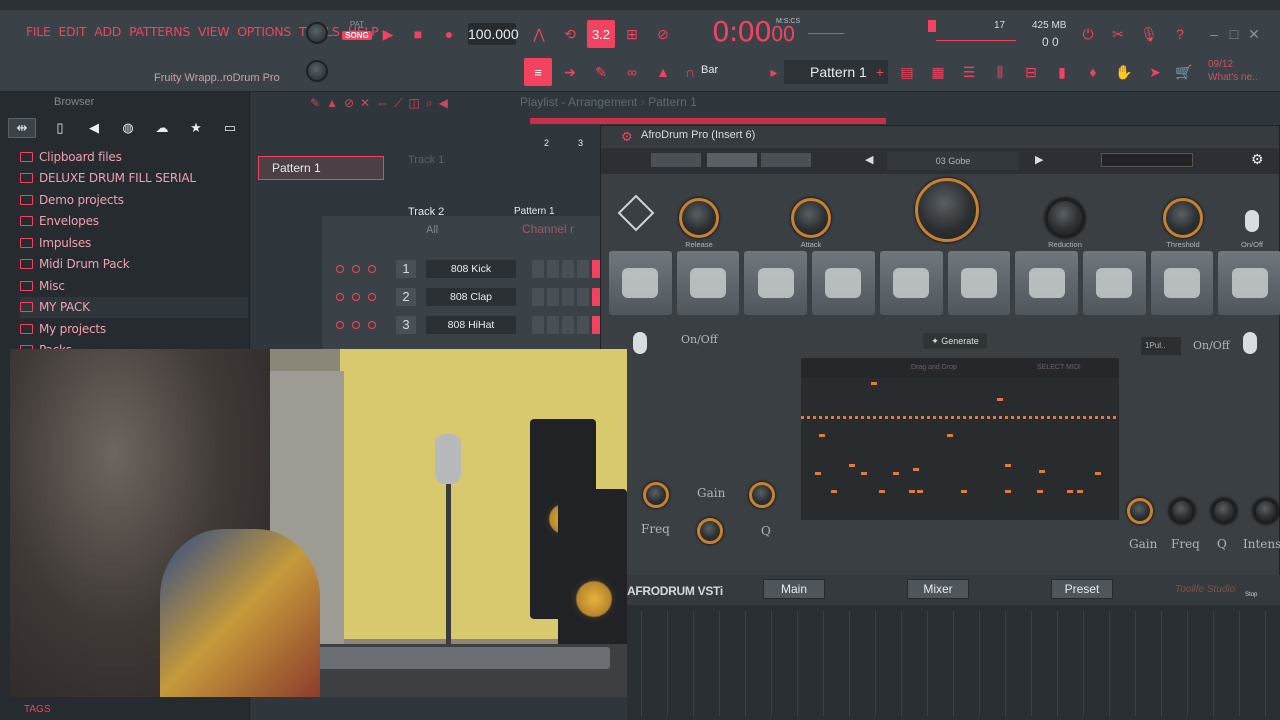 Image resolution: width=1280 pixels, height=720 pixels. Describe the element at coordinates (710, 531) in the screenshot. I see `q-knob-left` at that location.